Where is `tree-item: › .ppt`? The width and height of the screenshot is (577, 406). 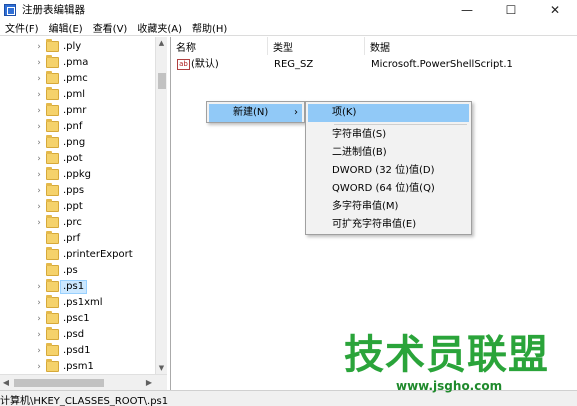
tree-item: › .ppt is located at coordinates (77, 207).